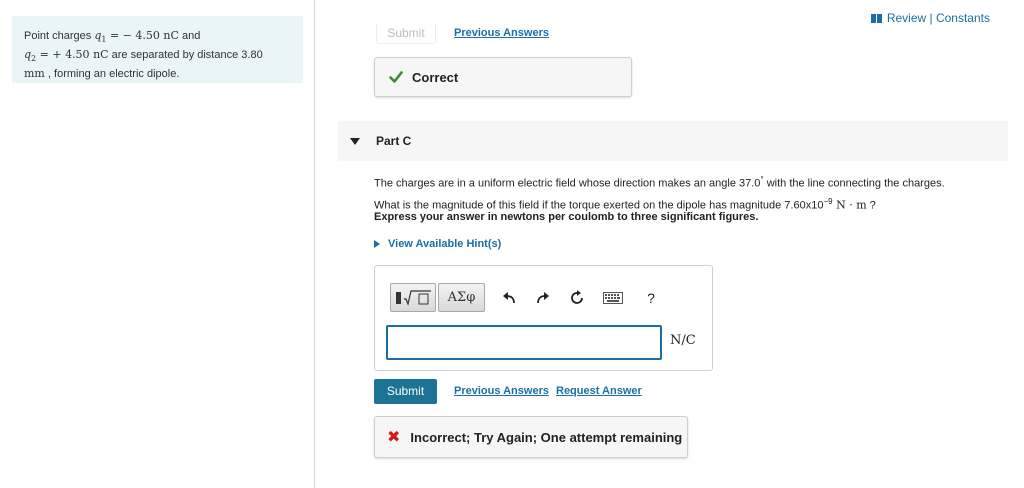 The width and height of the screenshot is (1024, 488). Describe the element at coordinates (355, 141) in the screenshot. I see `collapse-caret-icon` at that location.